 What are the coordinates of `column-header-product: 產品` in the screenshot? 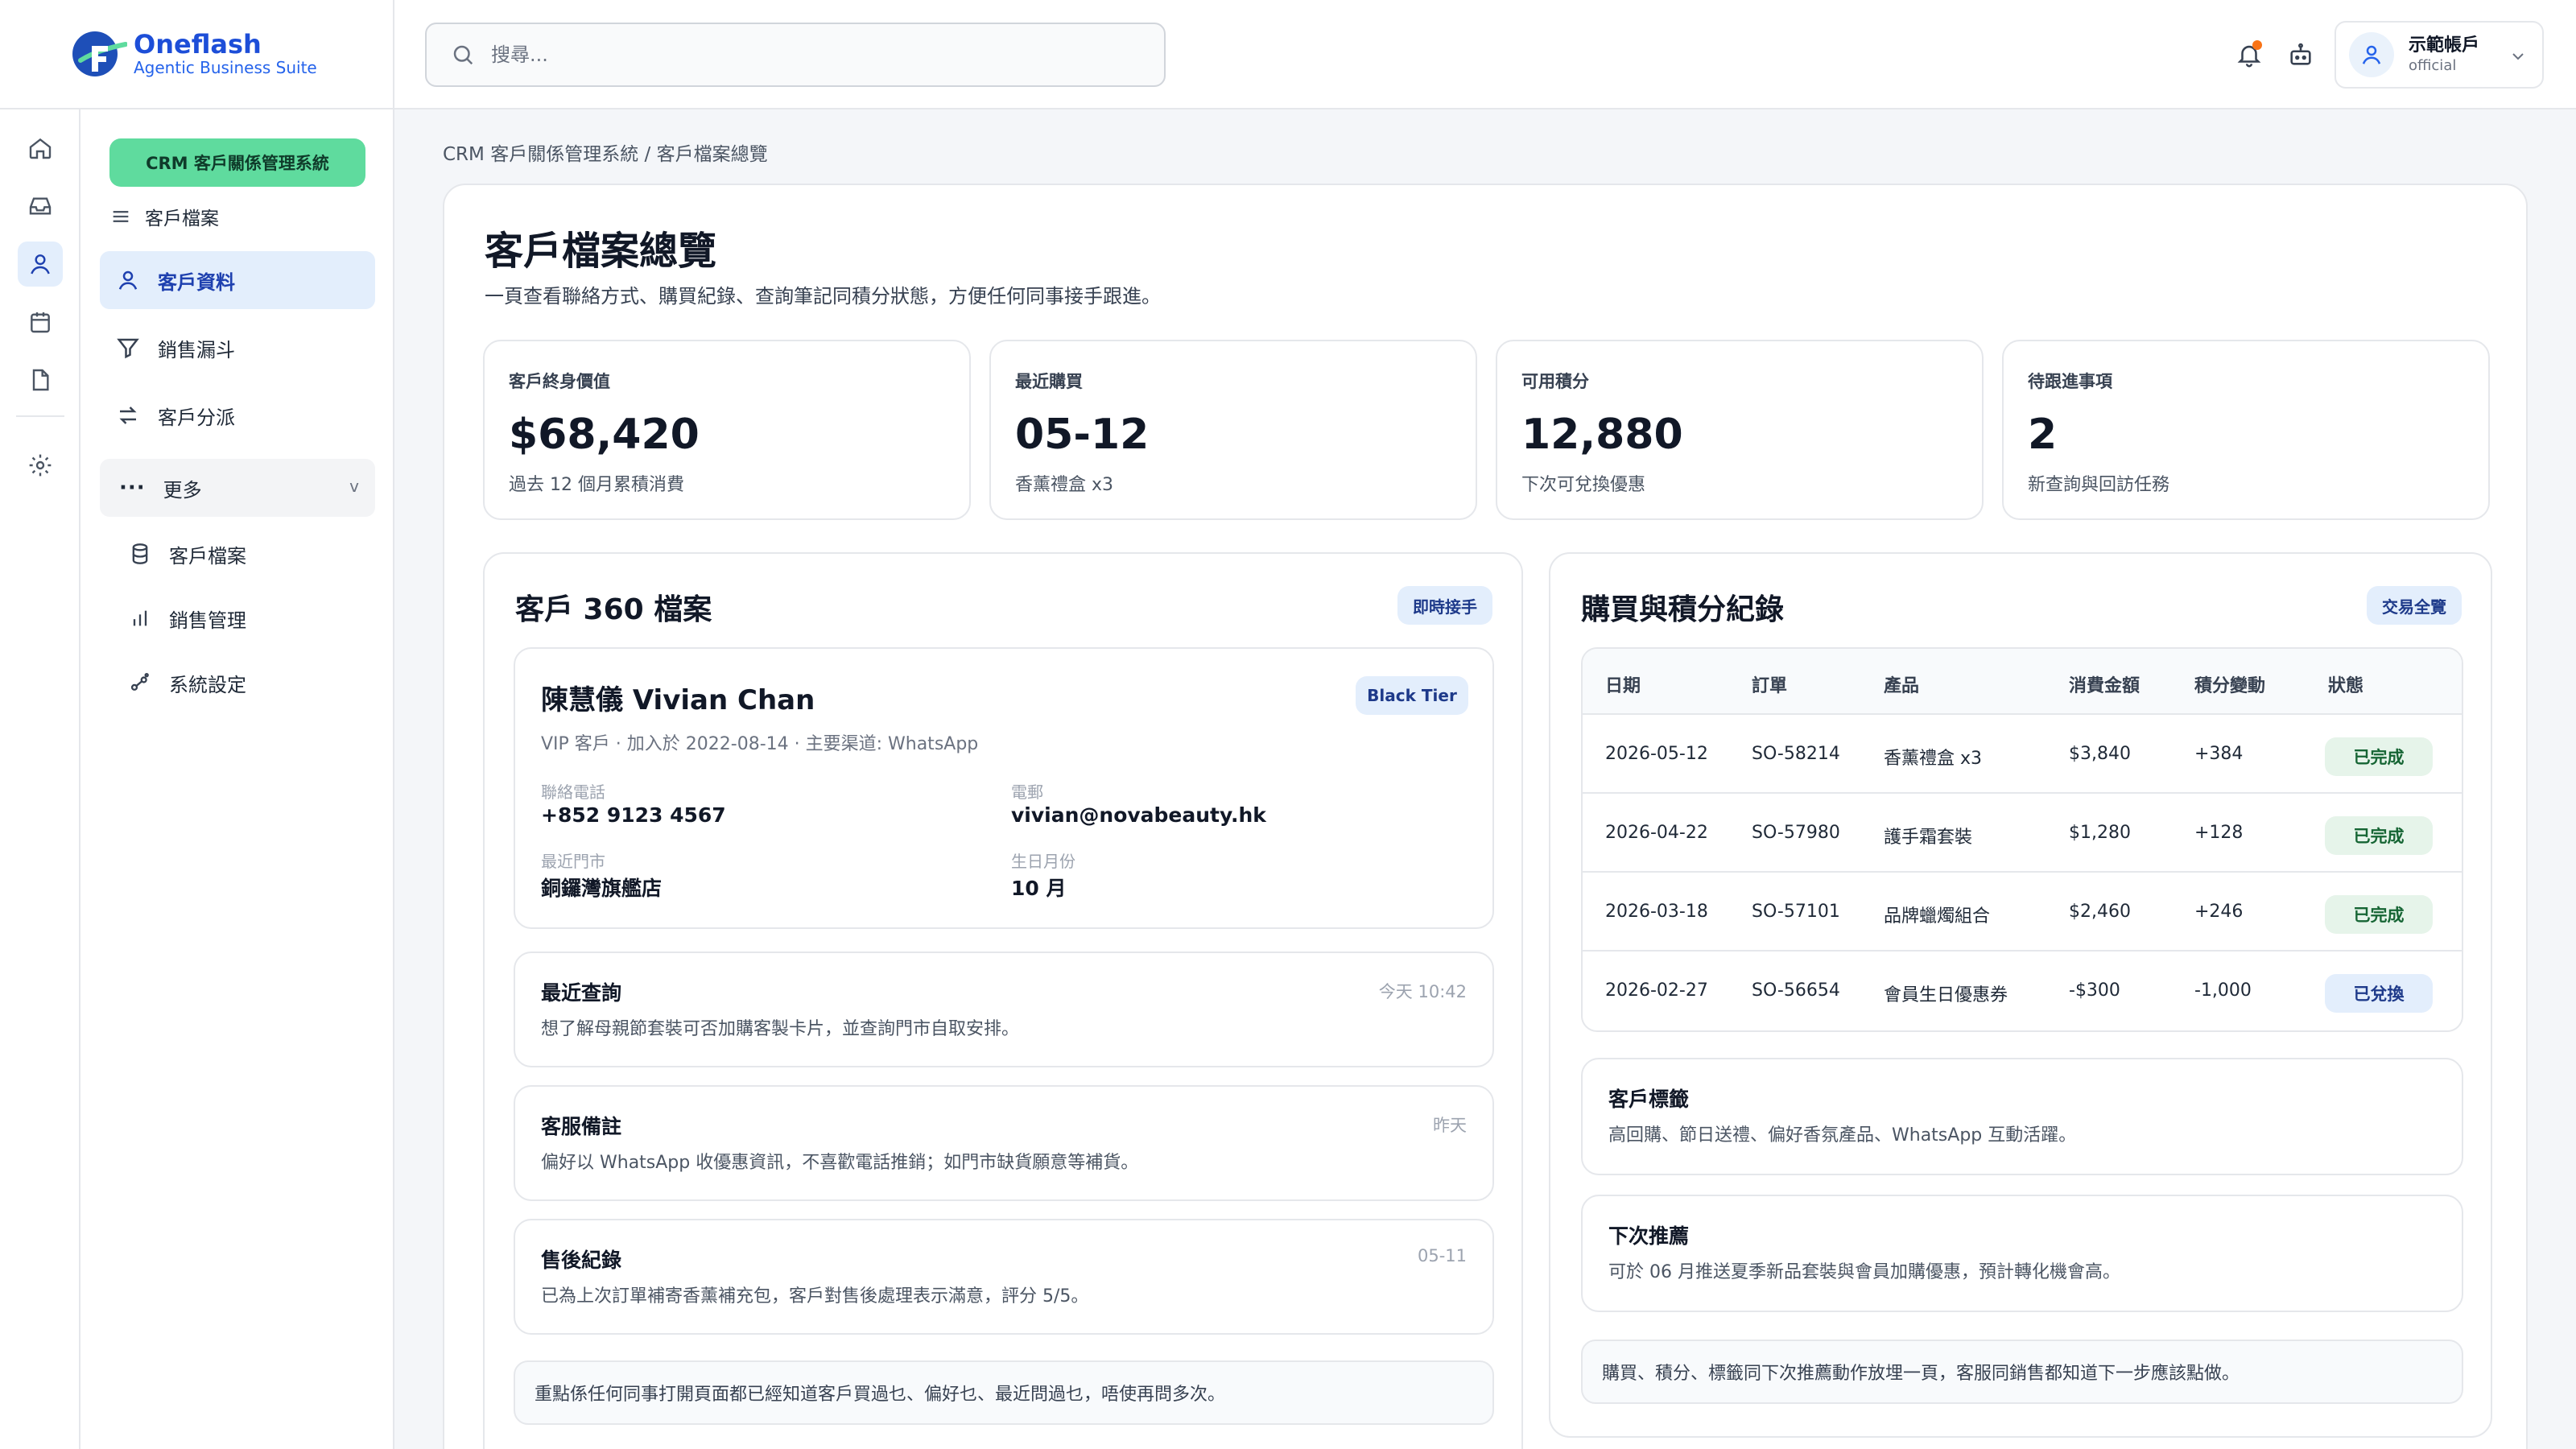 It's located at (1902, 686).